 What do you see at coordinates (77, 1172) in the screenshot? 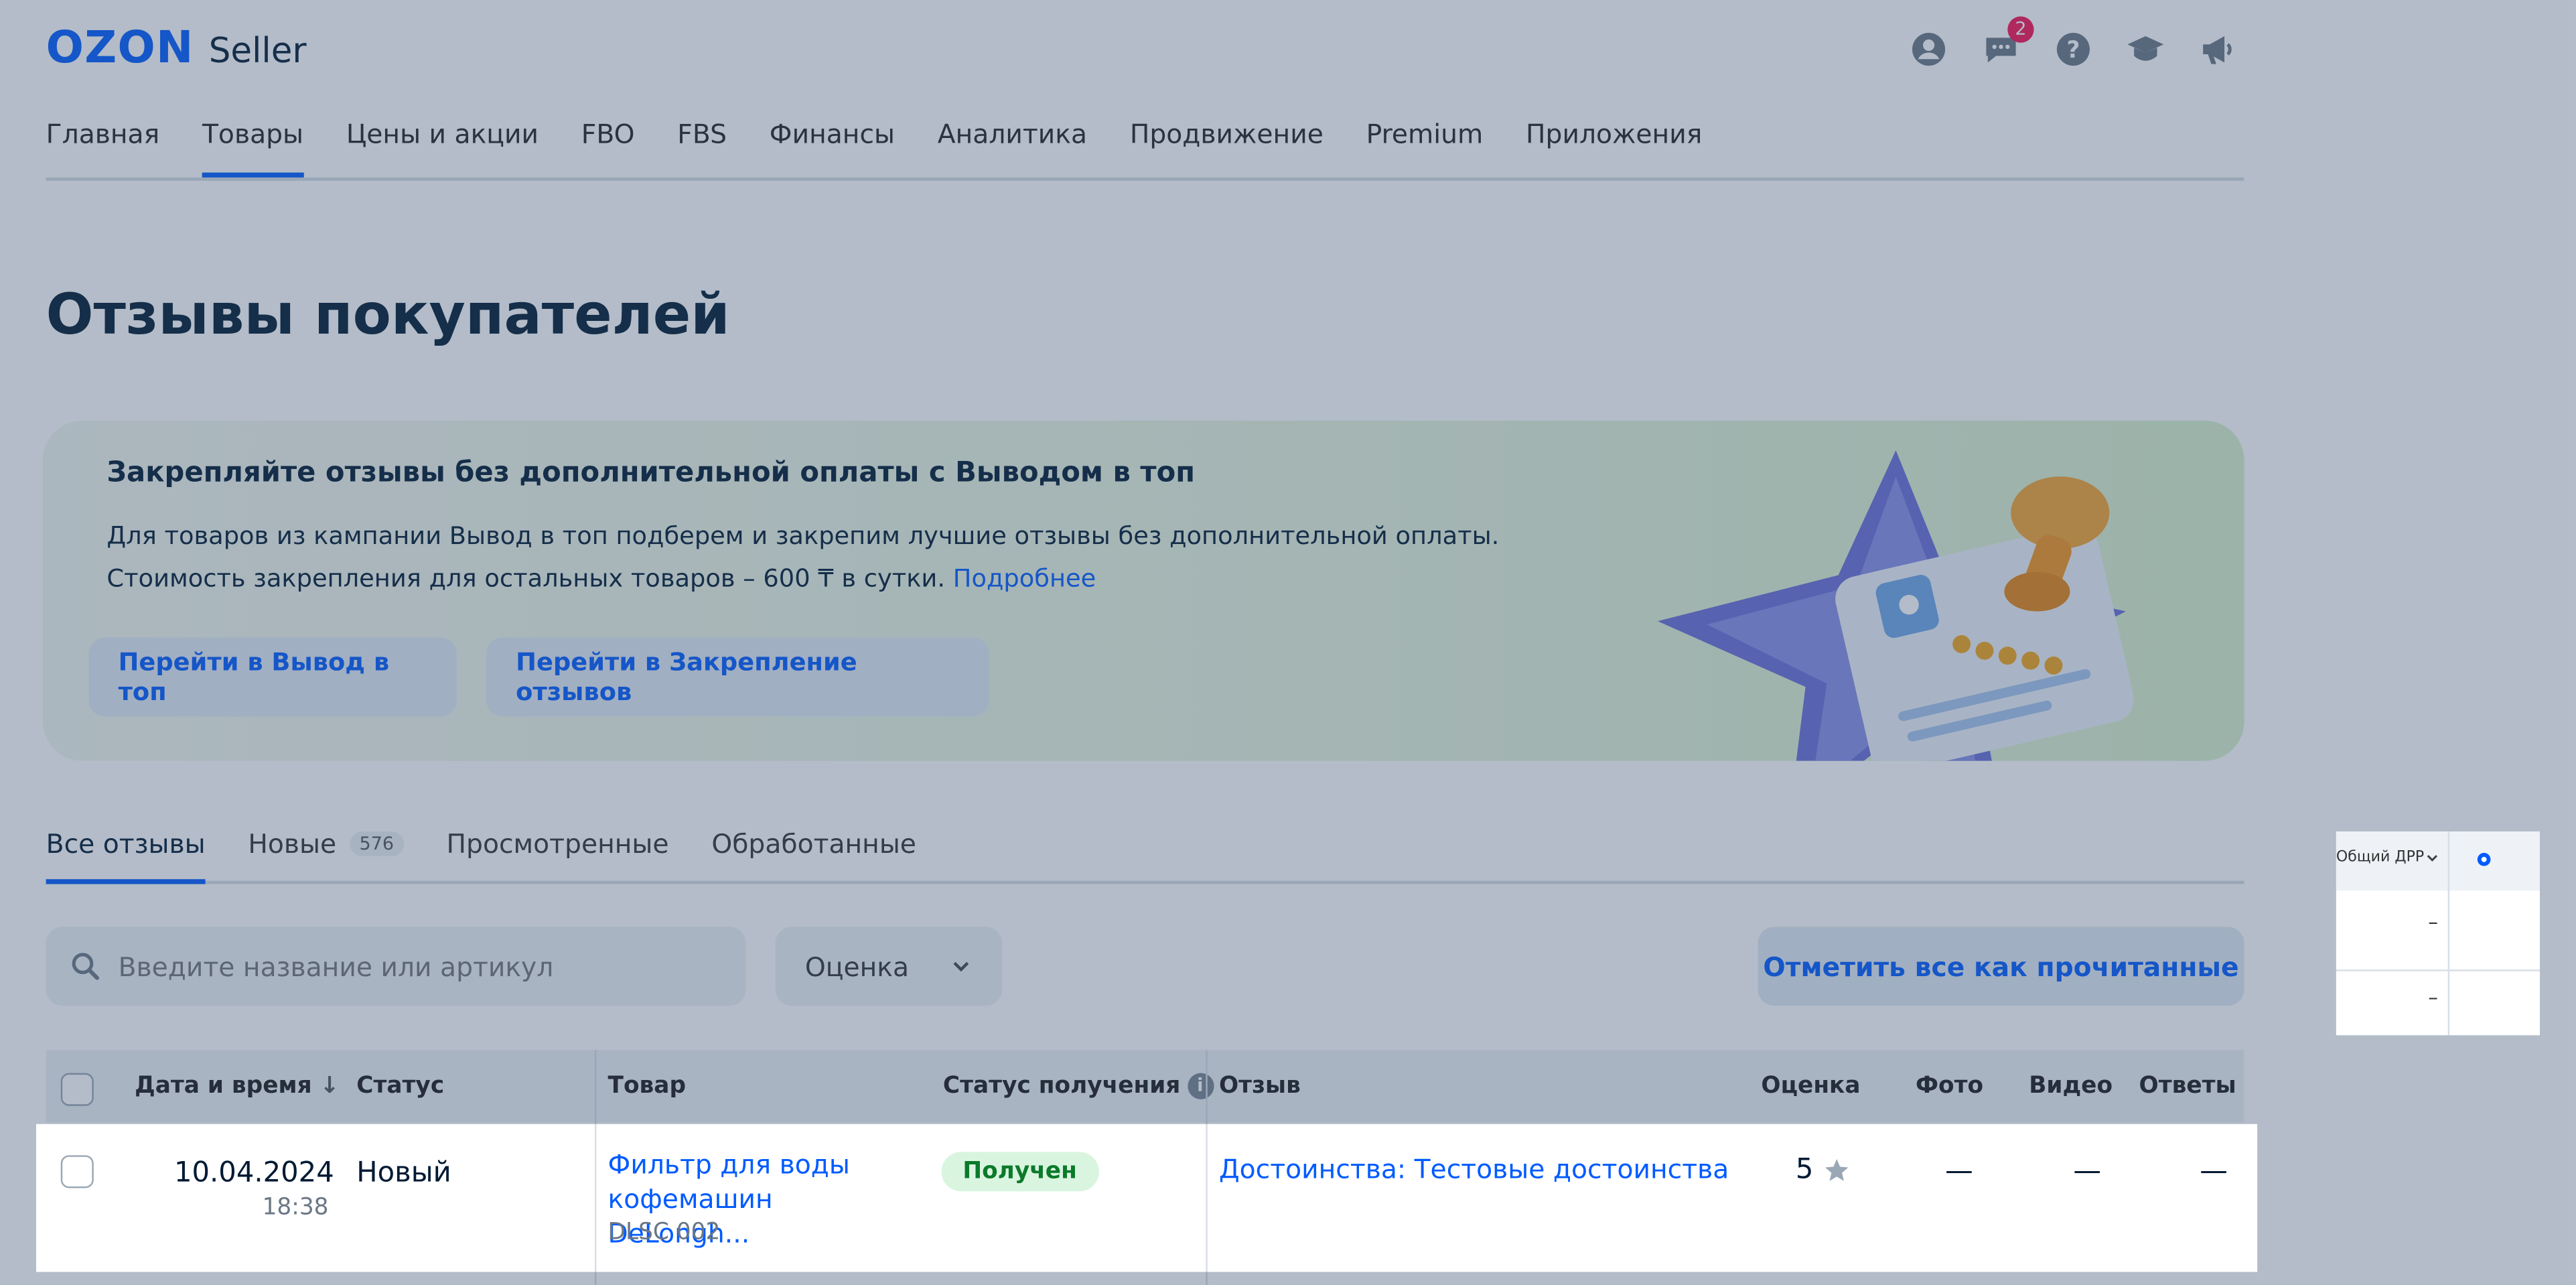
I see `row-checkbox` at bounding box center [77, 1172].